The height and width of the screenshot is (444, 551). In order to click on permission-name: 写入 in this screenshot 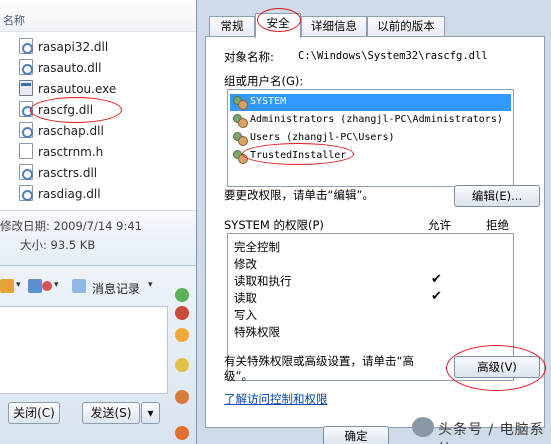, I will do `click(245, 315)`.